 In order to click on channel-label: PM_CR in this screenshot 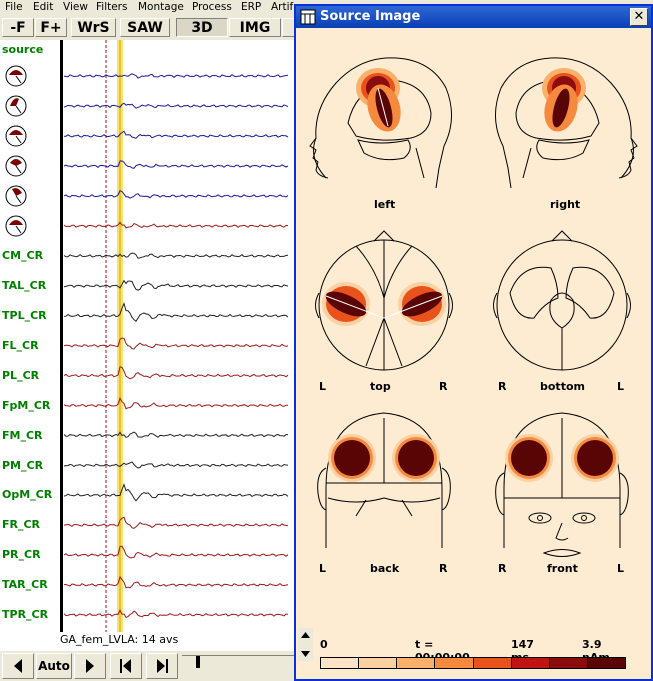, I will do `click(23, 465)`.